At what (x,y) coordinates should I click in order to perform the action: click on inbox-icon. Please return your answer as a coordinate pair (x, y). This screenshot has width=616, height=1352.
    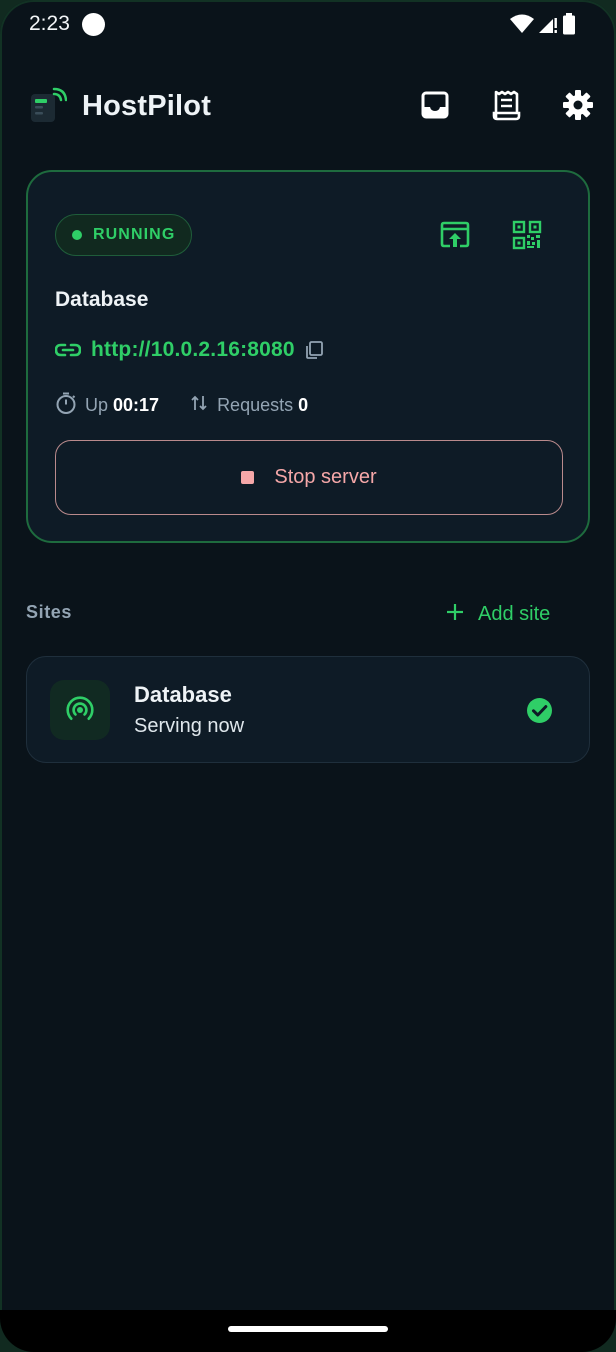
    Looking at the image, I should click on (435, 105).